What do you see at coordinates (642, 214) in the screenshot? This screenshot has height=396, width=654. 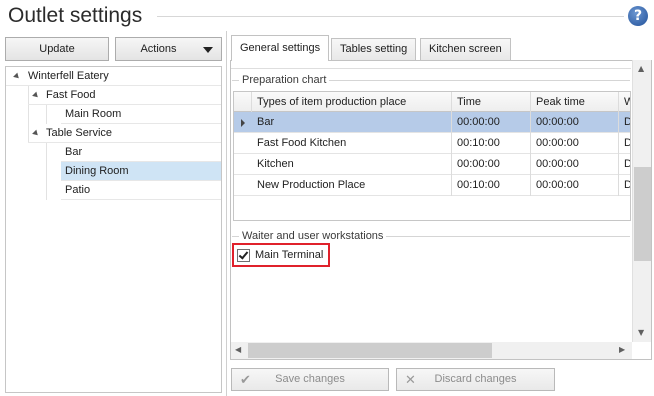 I see `vertical-scroll-thumb` at bounding box center [642, 214].